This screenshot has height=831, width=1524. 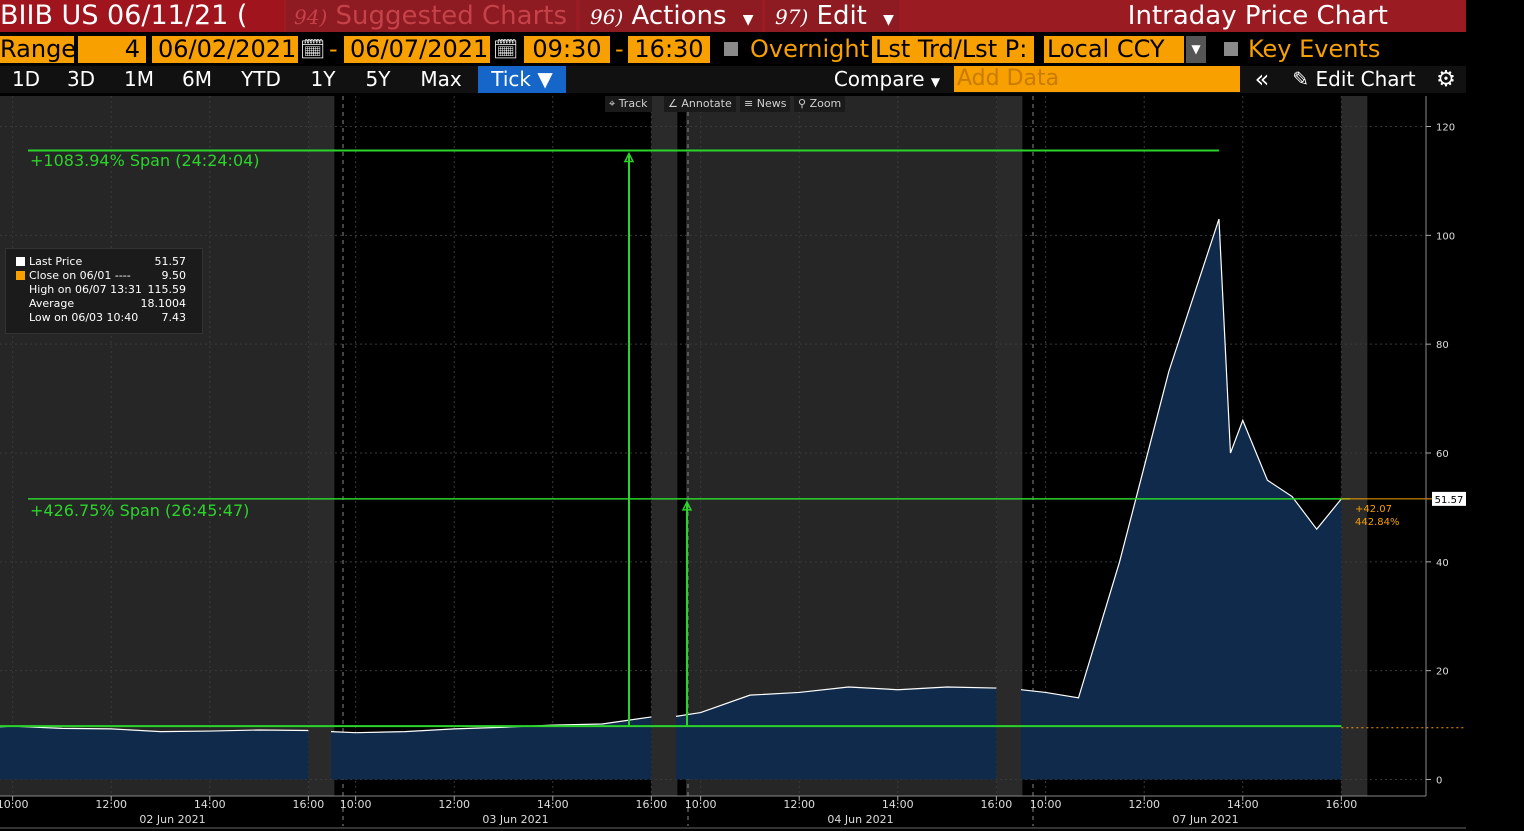 What do you see at coordinates (825, 103) in the screenshot?
I see `zoom-tool-label: Zoom` at bounding box center [825, 103].